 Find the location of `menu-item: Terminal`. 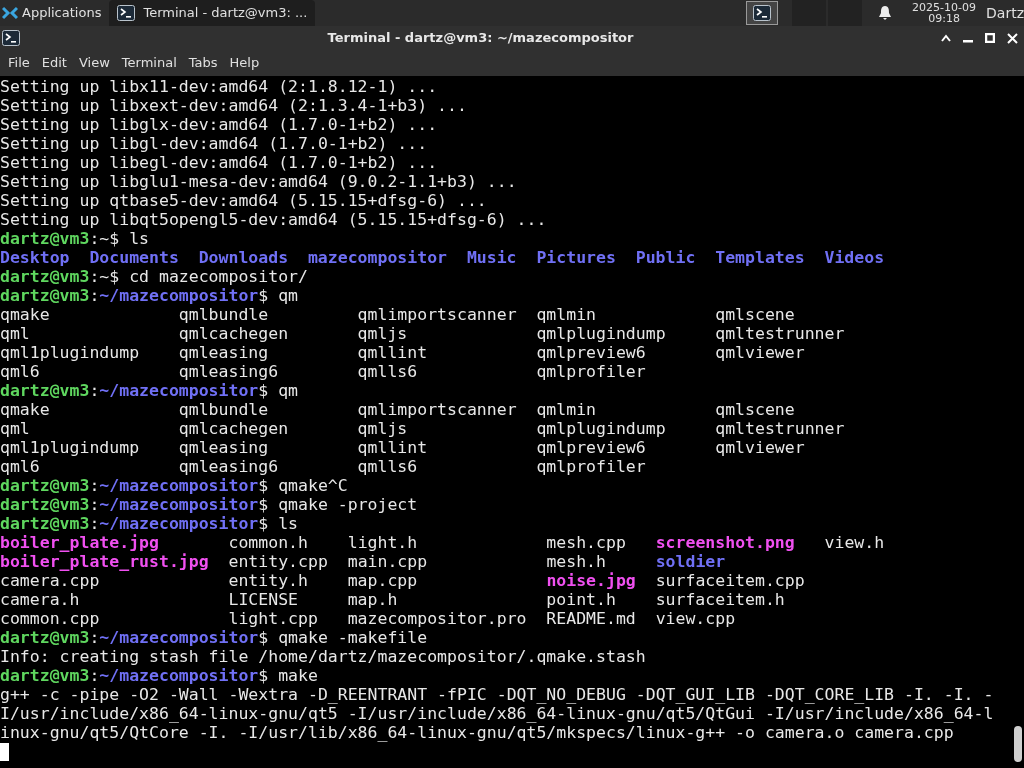

menu-item: Terminal is located at coordinates (149, 63).